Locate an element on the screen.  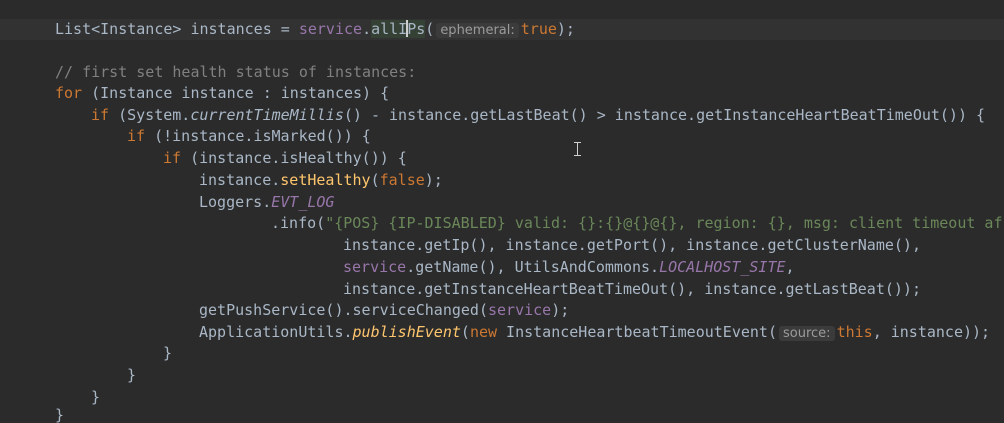
code-line-sethealthy: instance.setHealthy(false); is located at coordinates (321, 180).